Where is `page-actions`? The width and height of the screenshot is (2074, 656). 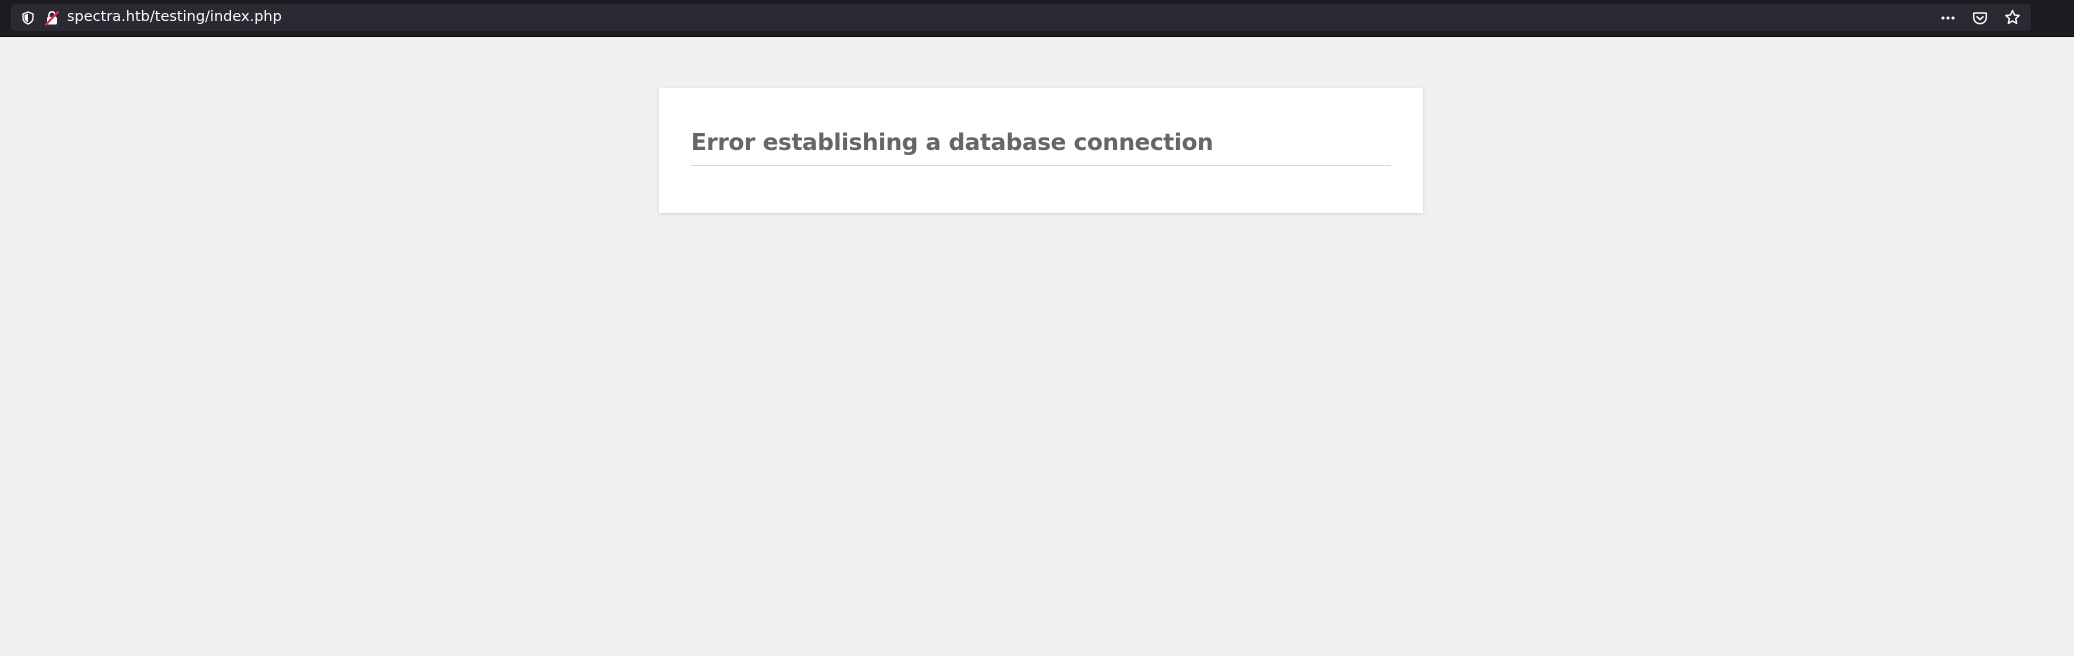
page-actions is located at coordinates (1980, 17).